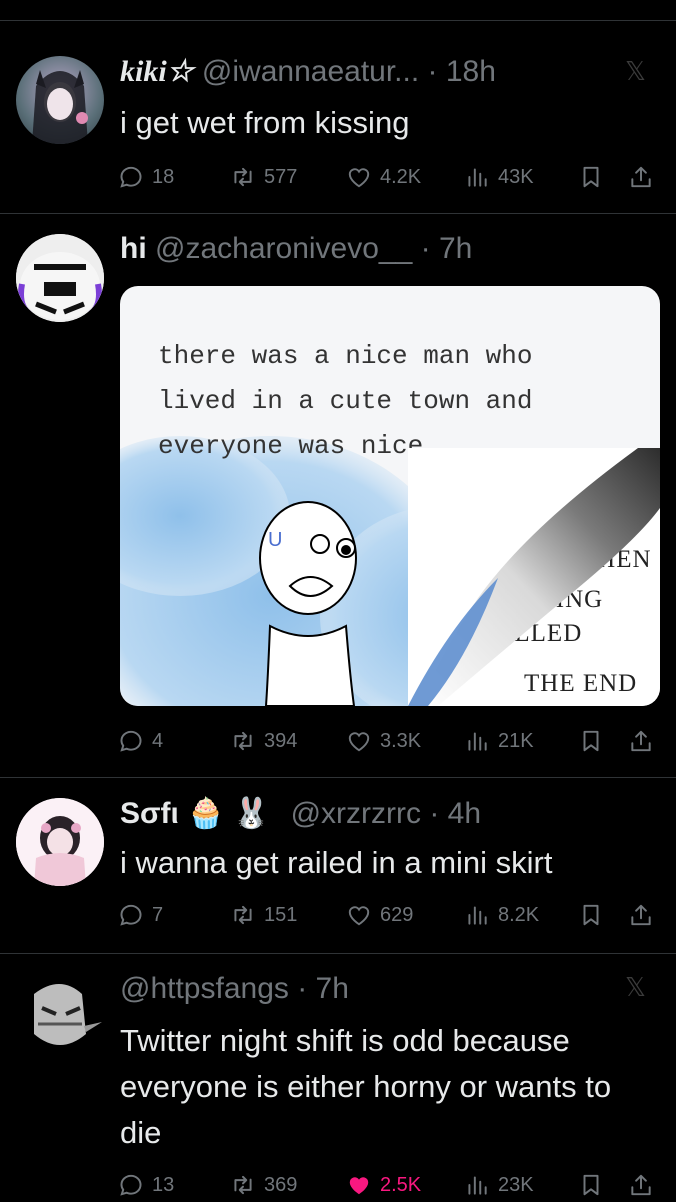 This screenshot has height=1202, width=676. I want to click on retweet-button: 394, so click(263, 741).